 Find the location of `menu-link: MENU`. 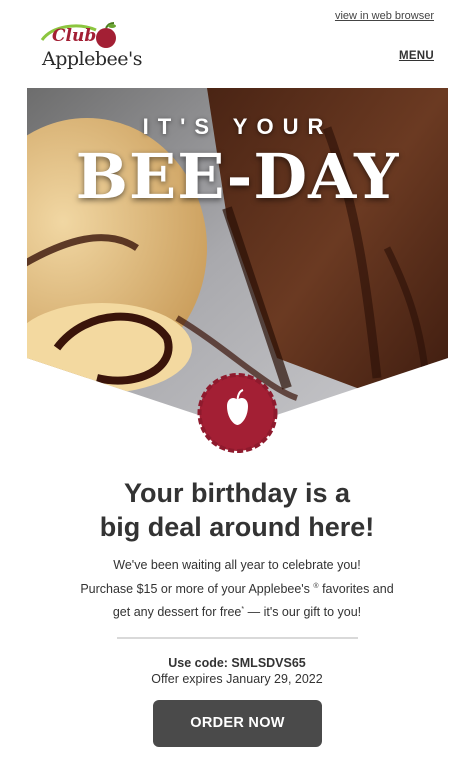

menu-link: MENU is located at coordinates (416, 56).